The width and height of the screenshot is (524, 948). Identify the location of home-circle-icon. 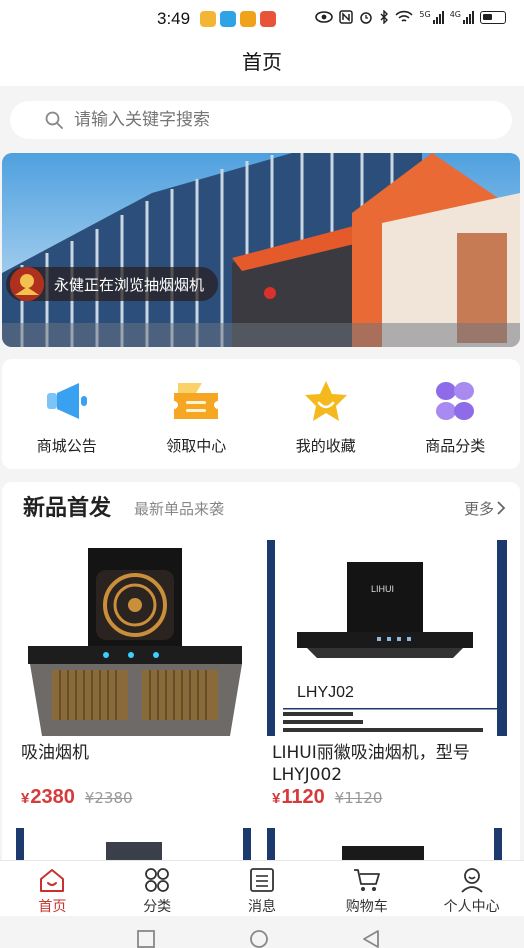
(259, 938).